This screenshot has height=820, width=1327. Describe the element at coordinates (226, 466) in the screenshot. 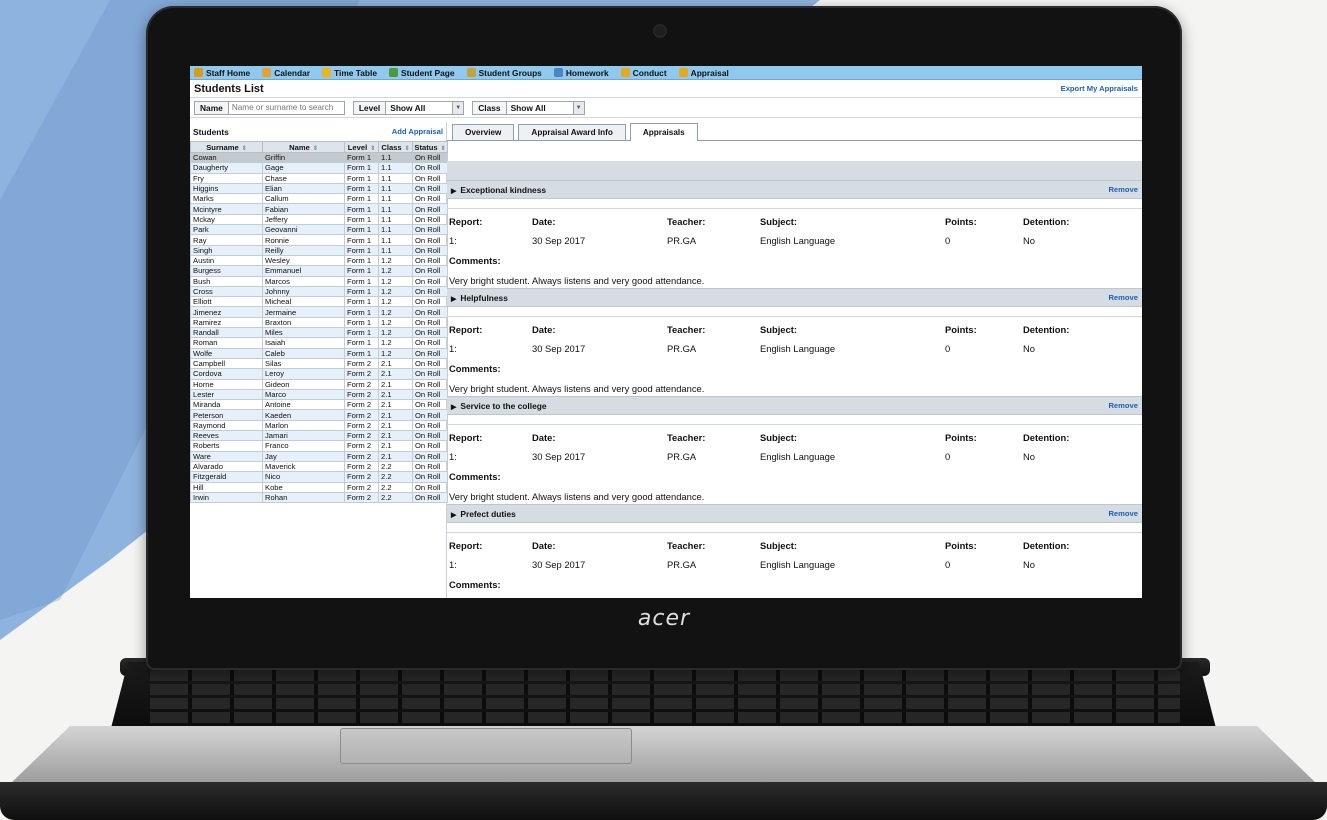

I see `table-cell: Alvarado` at that location.